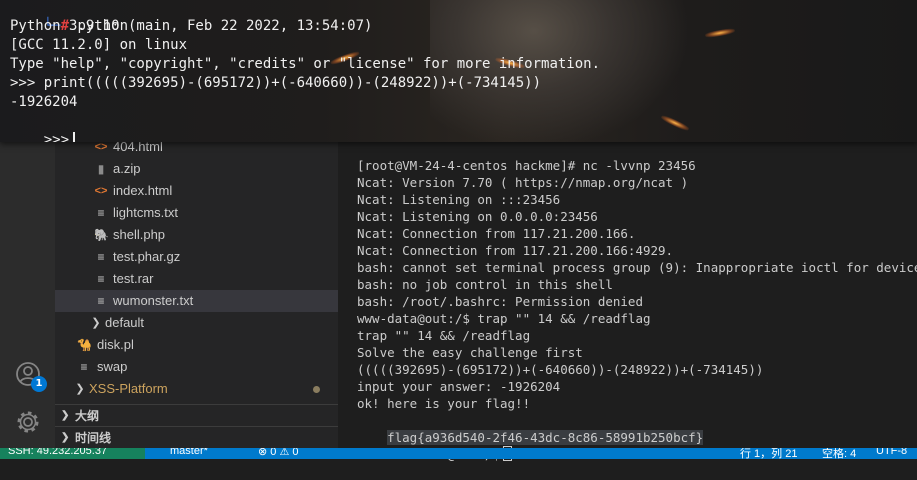 The width and height of the screenshot is (917, 480). I want to click on outline-label: 大纲, so click(87, 416).